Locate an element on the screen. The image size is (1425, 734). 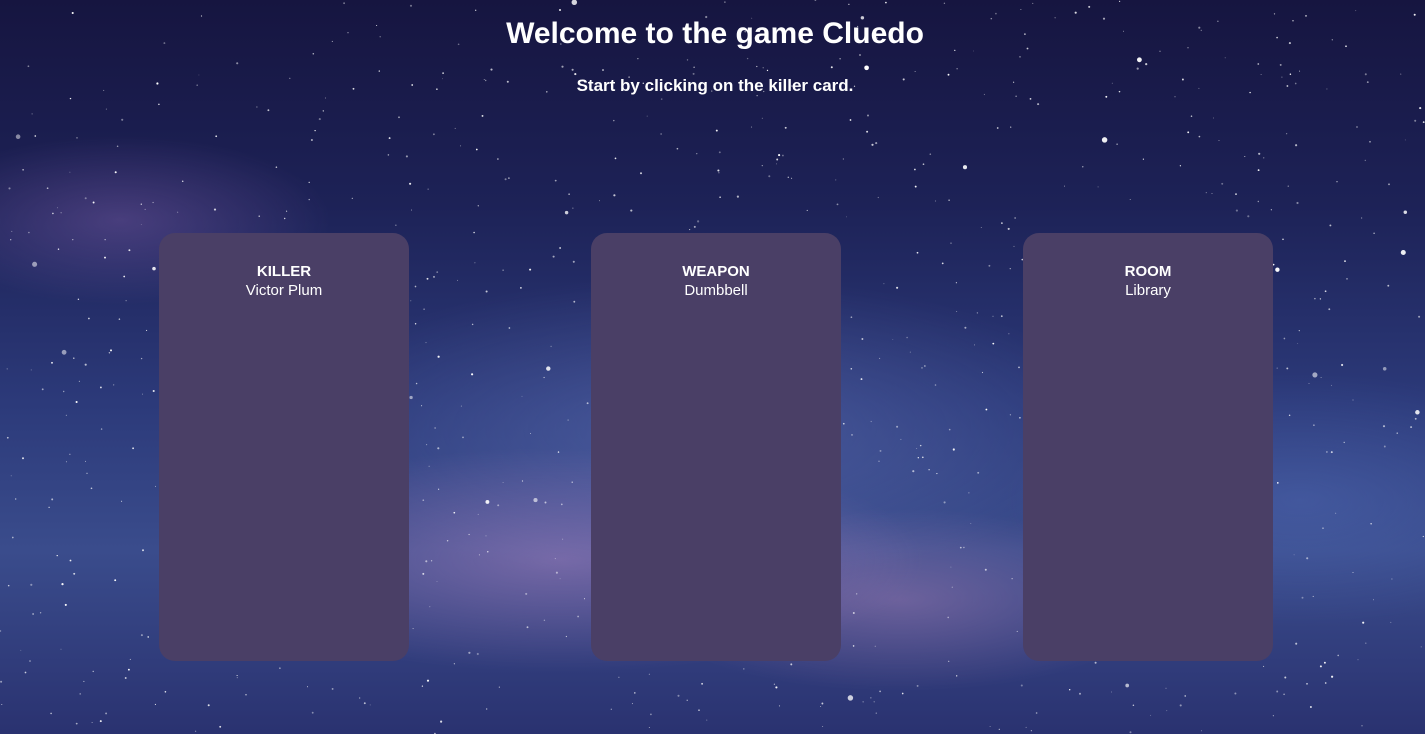
page-title: Welcome to the game Cluedo is located at coordinates (715, 33).